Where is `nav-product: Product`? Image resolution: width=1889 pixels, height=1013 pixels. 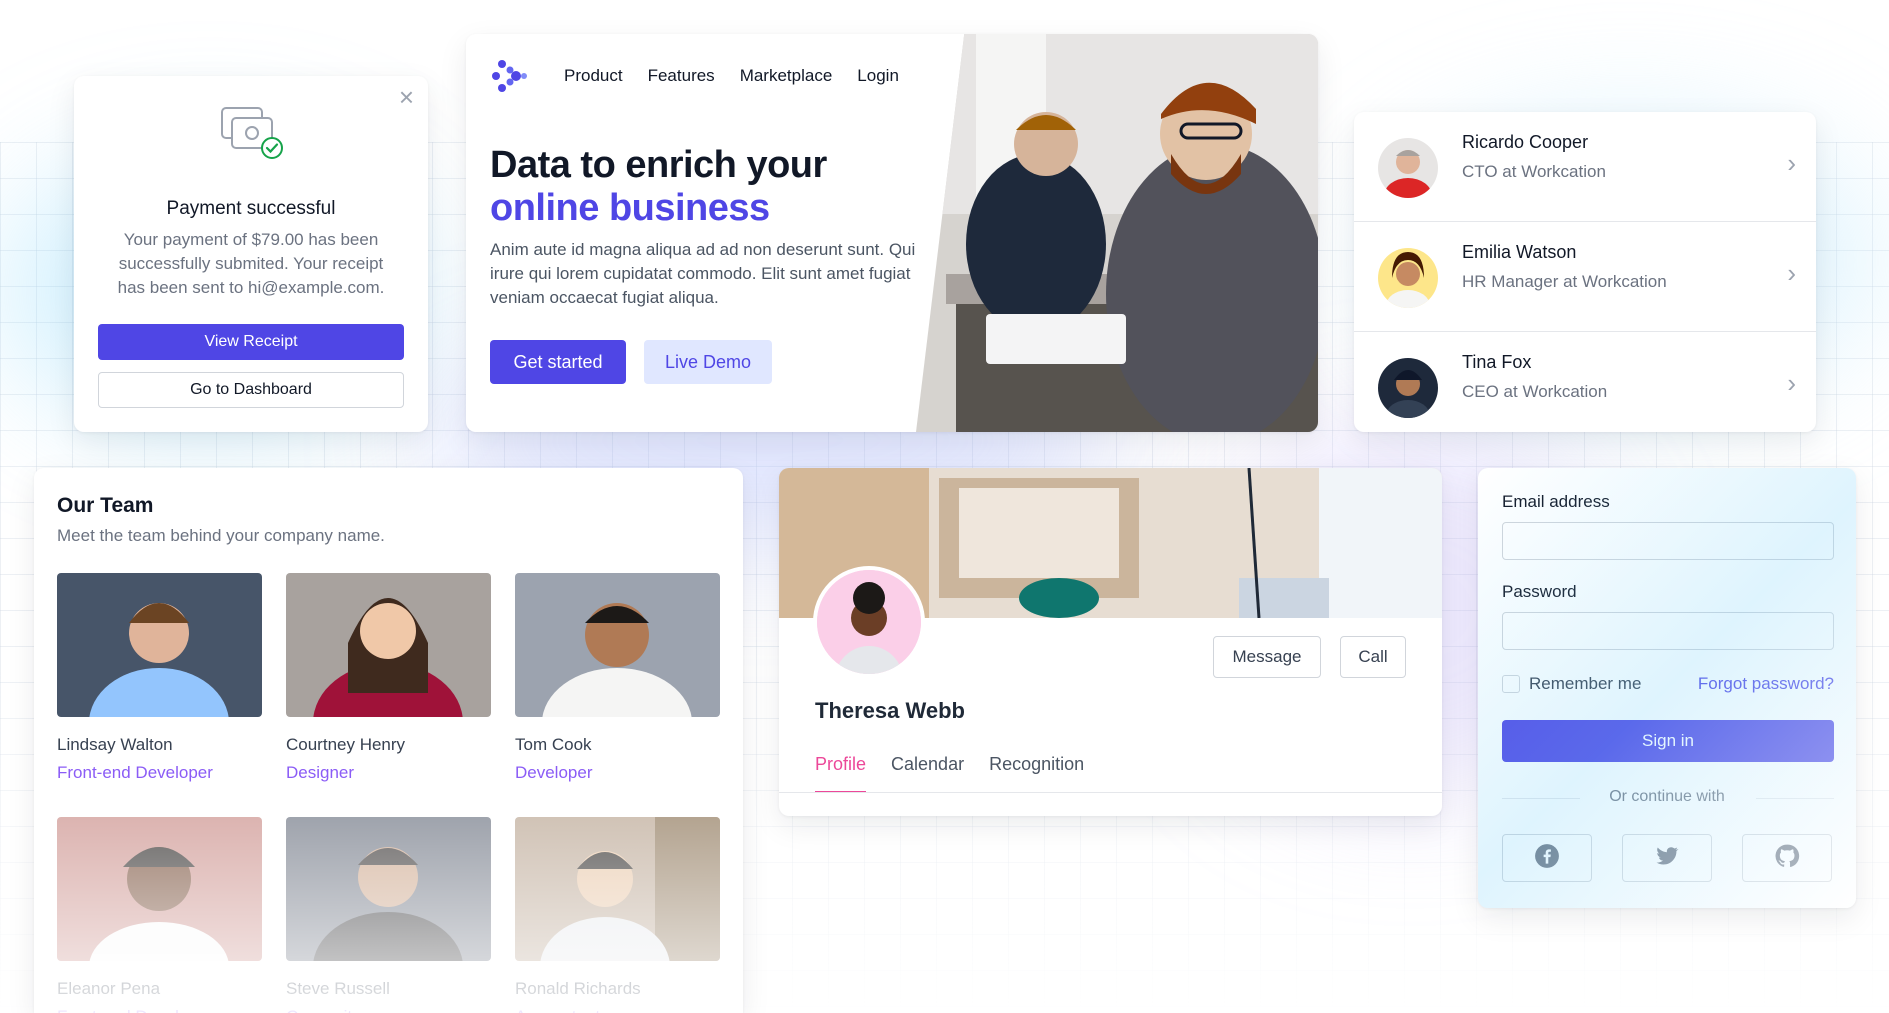 nav-product: Product is located at coordinates (593, 76).